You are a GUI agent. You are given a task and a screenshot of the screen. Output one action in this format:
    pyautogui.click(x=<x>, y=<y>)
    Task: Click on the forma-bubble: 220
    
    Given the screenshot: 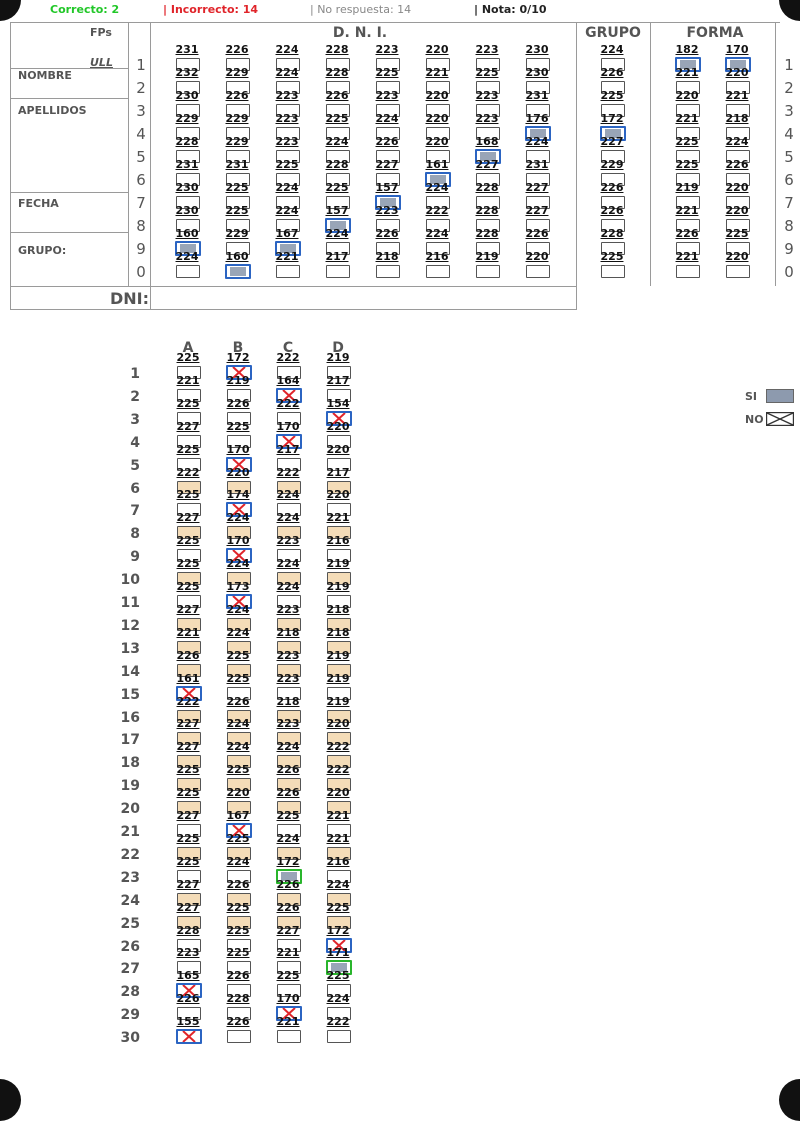 What is the action you would take?
    pyautogui.click(x=737, y=264)
    